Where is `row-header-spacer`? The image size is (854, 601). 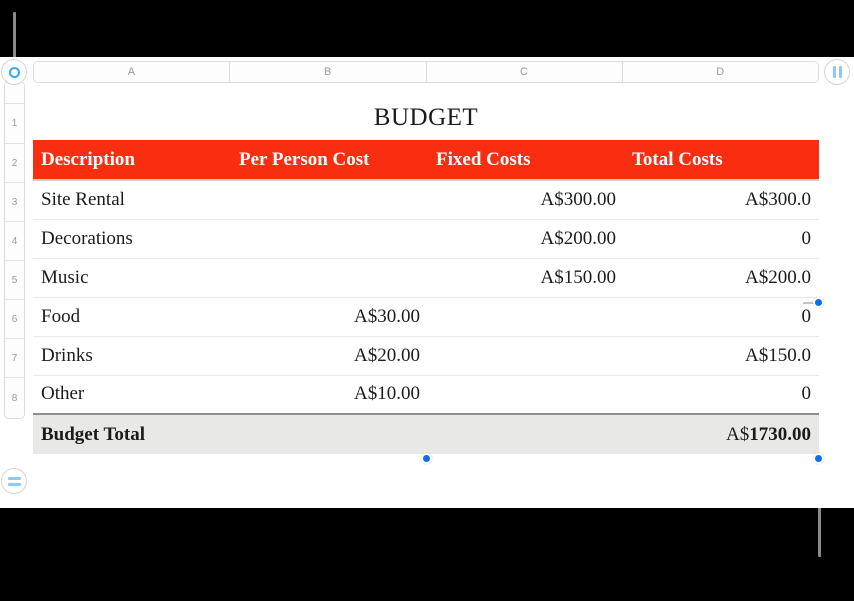
row-header-spacer is located at coordinates (14, 93).